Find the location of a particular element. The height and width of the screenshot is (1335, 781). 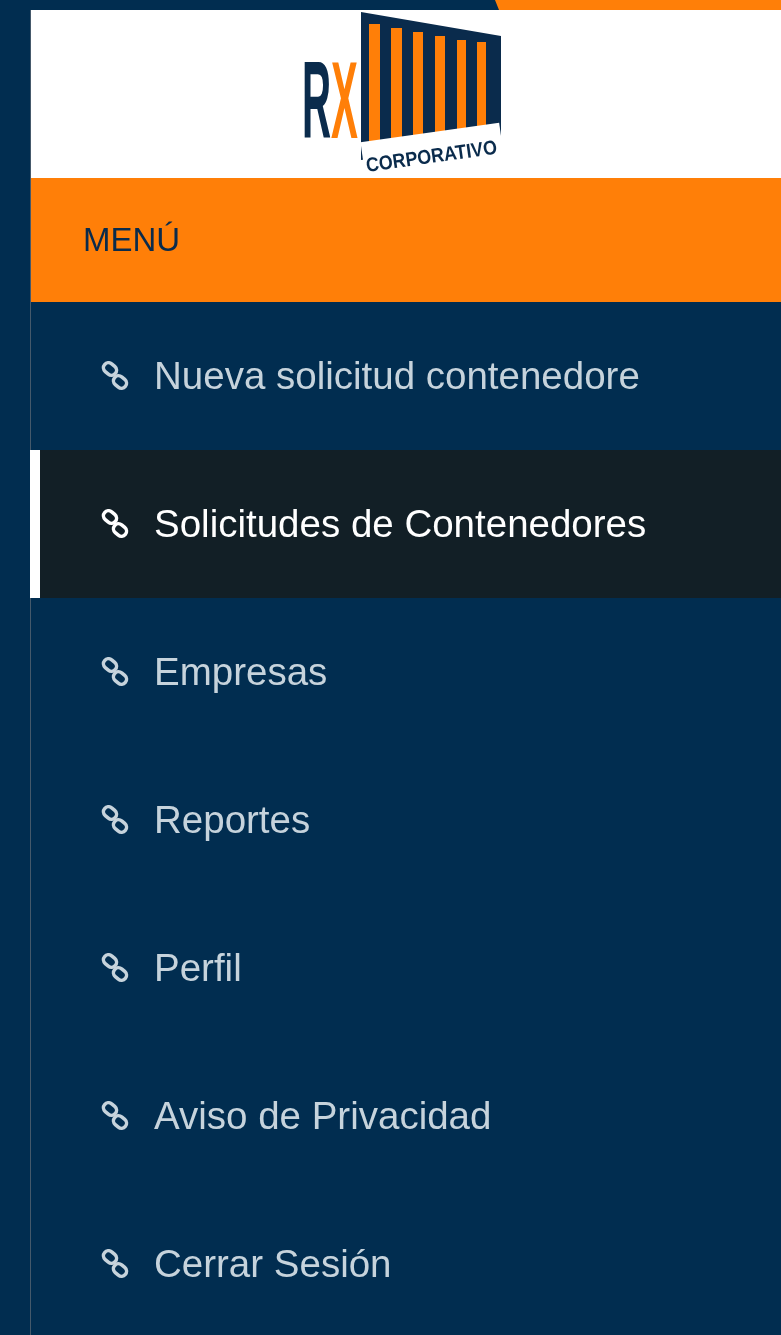

menu-item: Empresas is located at coordinates (405, 672).